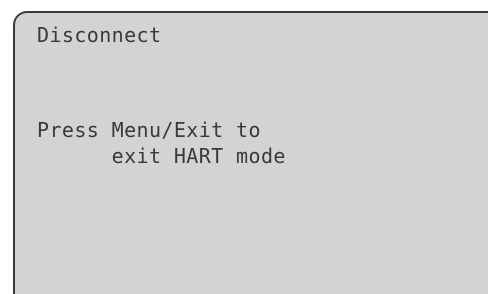 Image resolution: width=488 pixels, height=294 pixels. I want to click on screen-title: Disconnect, so click(99, 35).